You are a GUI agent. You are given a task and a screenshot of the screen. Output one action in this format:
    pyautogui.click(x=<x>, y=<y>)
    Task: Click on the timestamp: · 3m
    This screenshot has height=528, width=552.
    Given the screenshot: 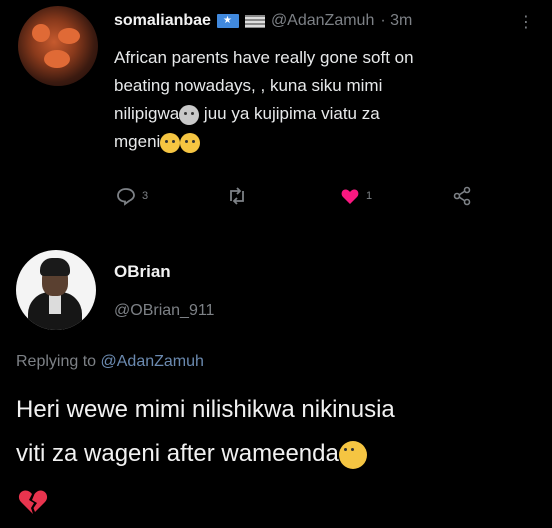 What is the action you would take?
    pyautogui.click(x=396, y=20)
    